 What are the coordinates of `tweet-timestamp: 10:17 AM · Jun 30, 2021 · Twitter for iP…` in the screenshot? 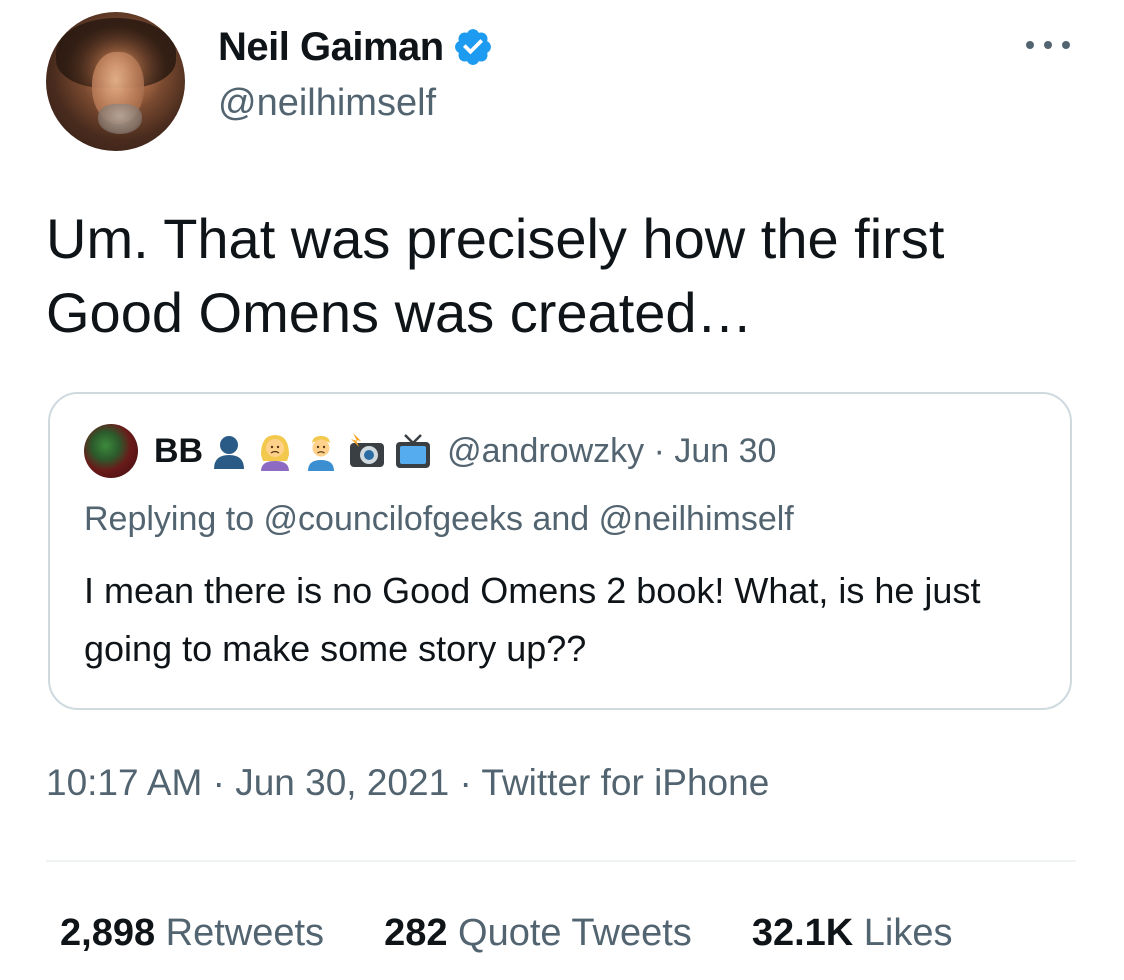 It's located at (407, 783).